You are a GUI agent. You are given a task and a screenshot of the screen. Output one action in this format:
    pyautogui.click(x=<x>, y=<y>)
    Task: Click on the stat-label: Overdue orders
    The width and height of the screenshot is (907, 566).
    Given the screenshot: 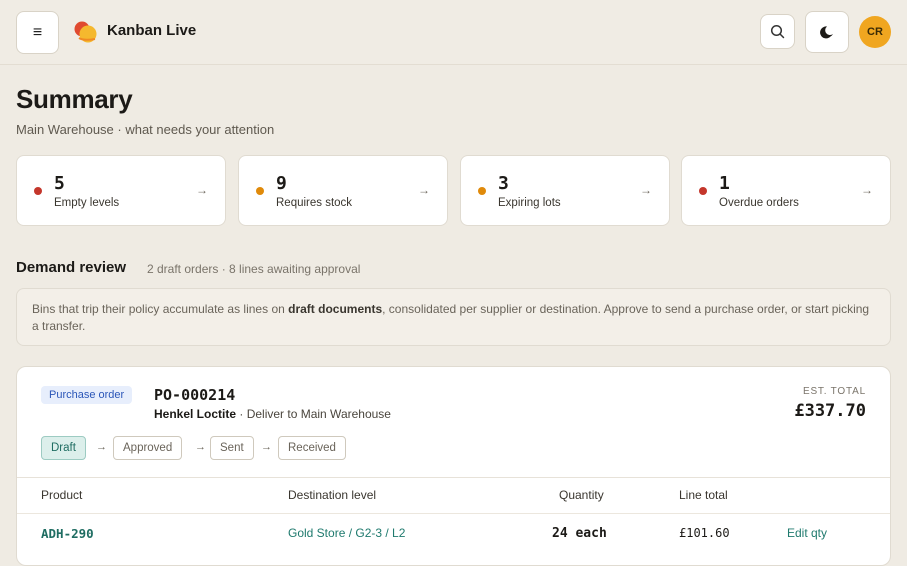 What is the action you would take?
    pyautogui.click(x=759, y=203)
    